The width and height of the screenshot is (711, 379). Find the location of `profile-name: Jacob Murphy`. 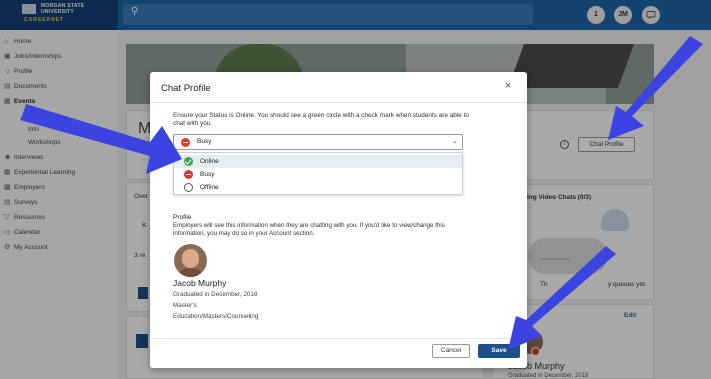

profile-name: Jacob Murphy is located at coordinates (200, 283).